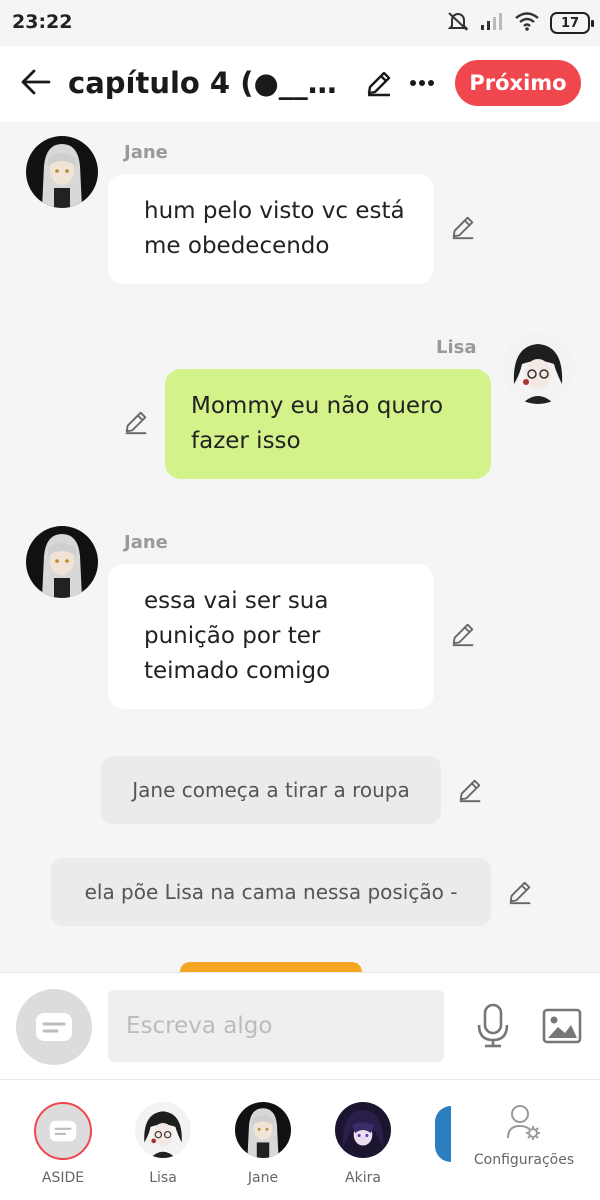  I want to click on back-arrow-icon, so click(36, 82).